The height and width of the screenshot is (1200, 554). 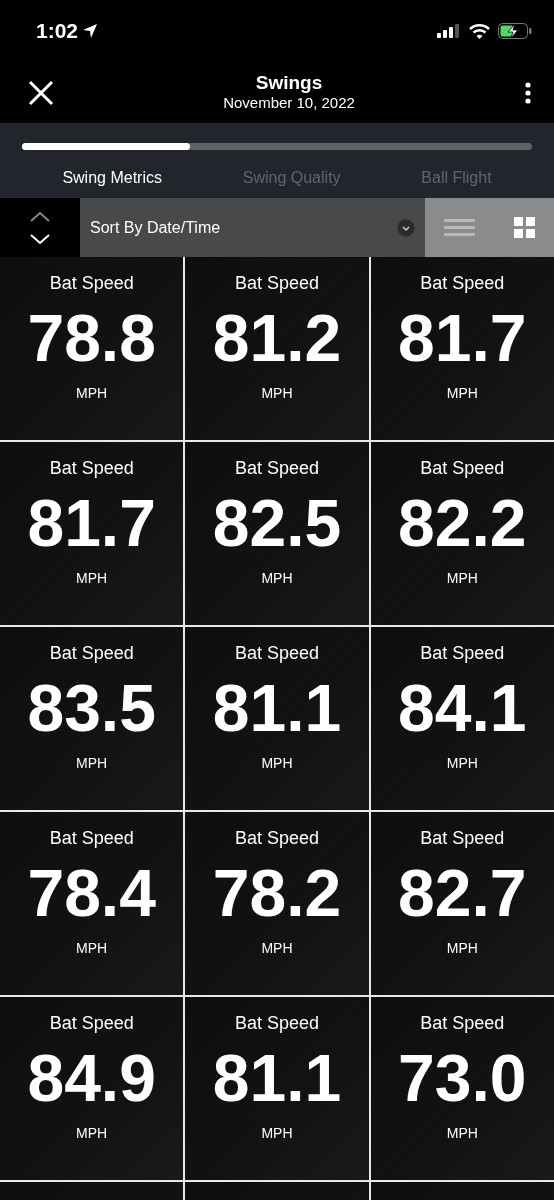 I want to click on sort-order-icon, so click(x=40, y=227).